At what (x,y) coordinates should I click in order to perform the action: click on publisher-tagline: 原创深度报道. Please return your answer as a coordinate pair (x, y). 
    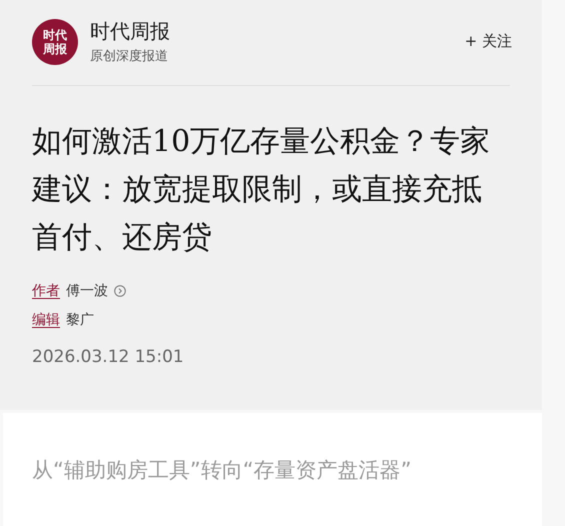
    Looking at the image, I should click on (129, 56).